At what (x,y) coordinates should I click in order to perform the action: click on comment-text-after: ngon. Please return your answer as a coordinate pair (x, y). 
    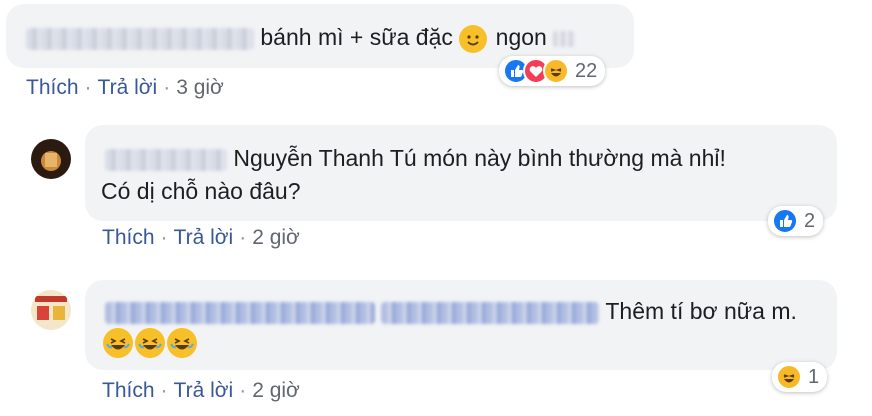
    Looking at the image, I should click on (521, 37).